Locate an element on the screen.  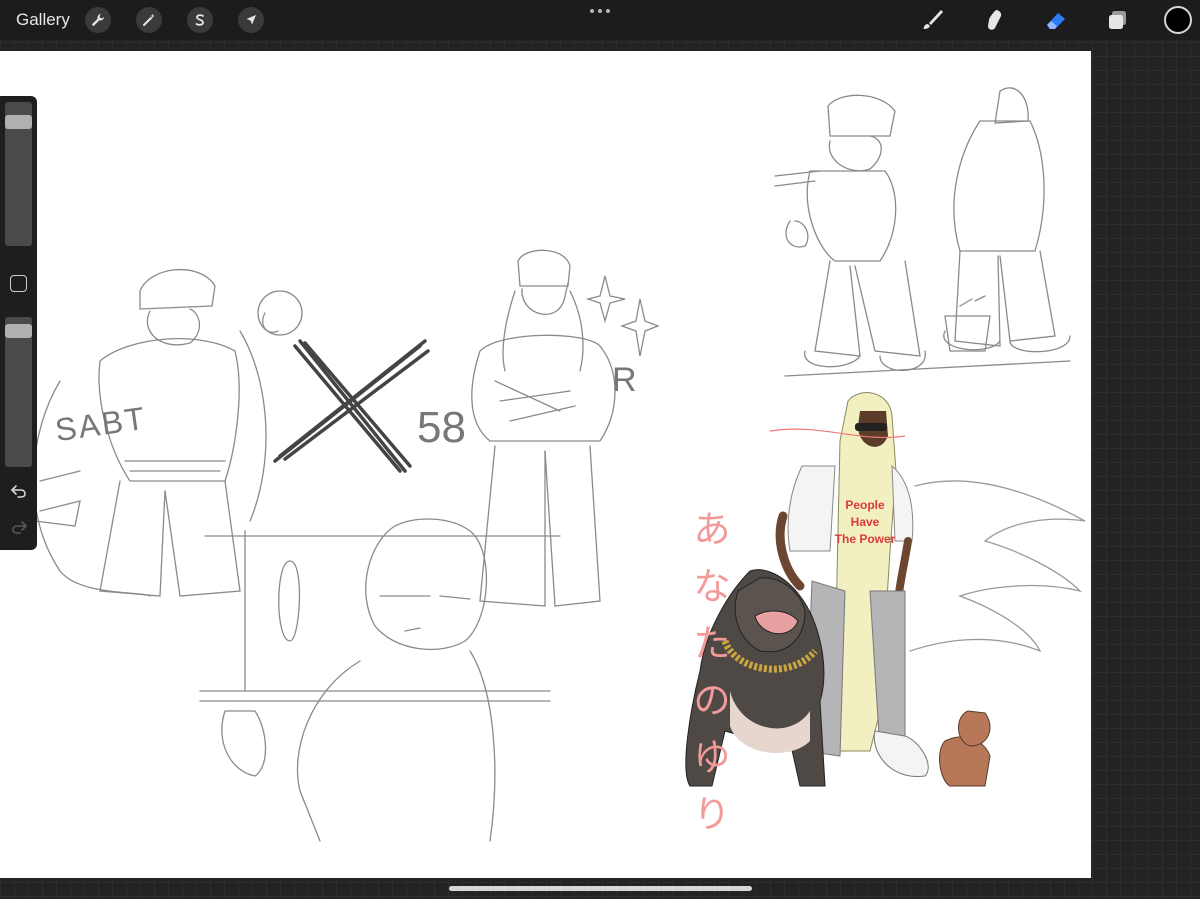
home-indicator is located at coordinates (600, 888).